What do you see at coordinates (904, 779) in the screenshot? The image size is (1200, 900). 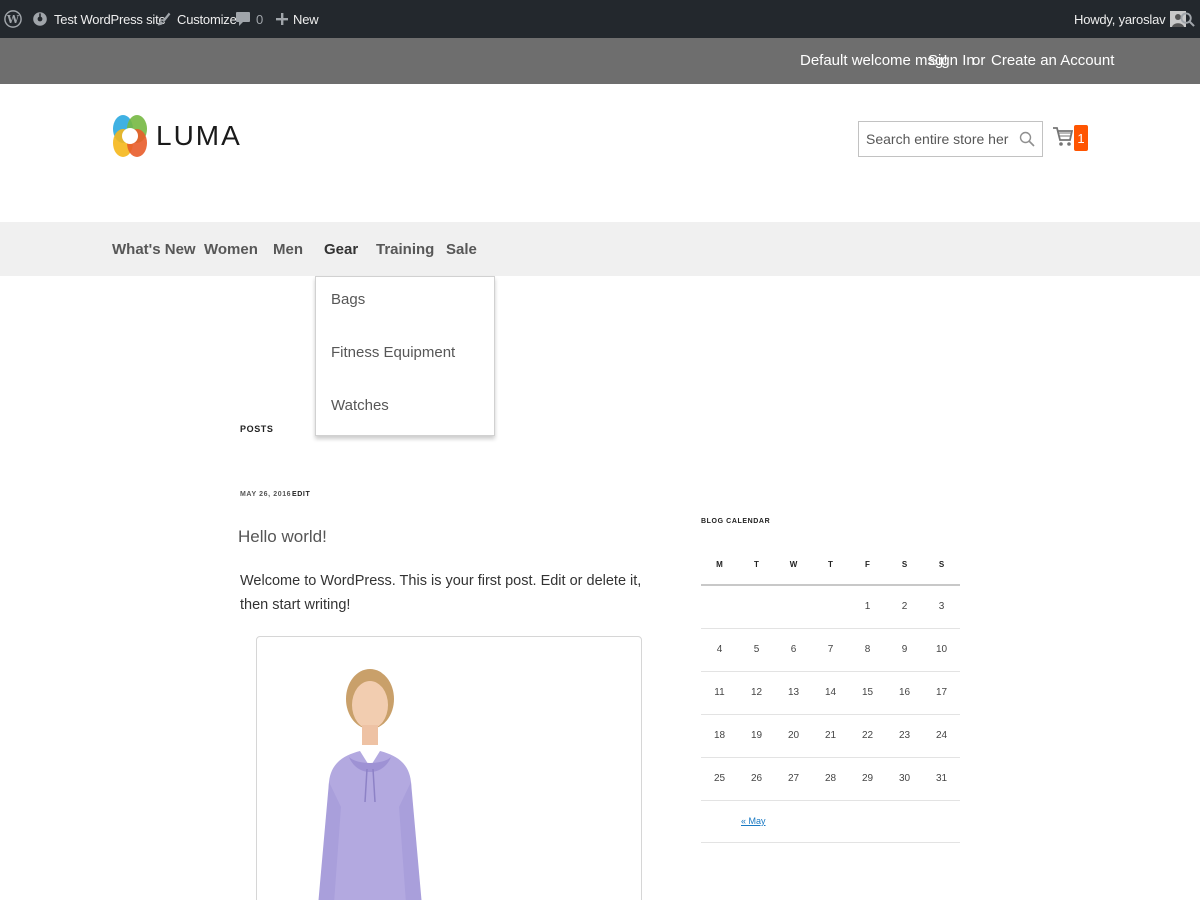 I see `calendar-day: 30` at bounding box center [904, 779].